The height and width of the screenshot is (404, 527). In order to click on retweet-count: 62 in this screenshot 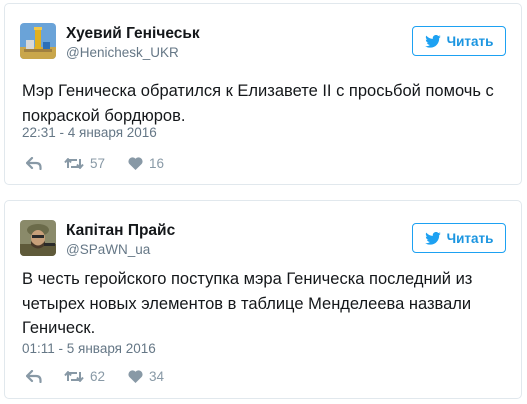, I will do `click(98, 376)`.